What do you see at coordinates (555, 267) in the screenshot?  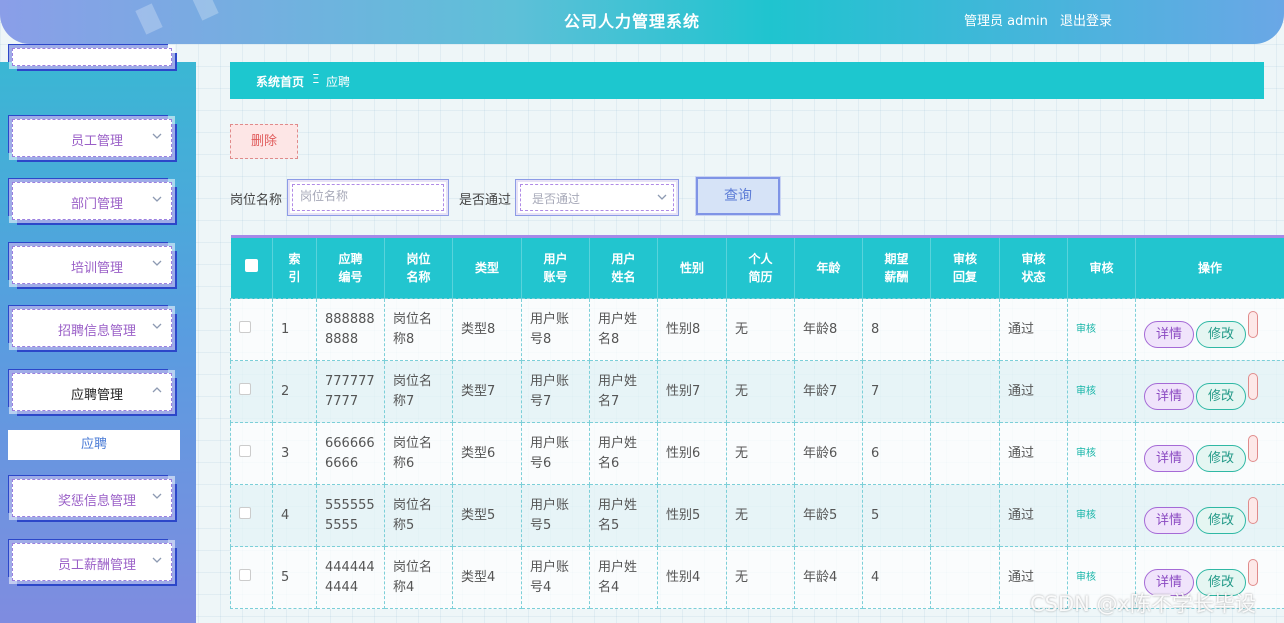 I see `column-header: 用户 账号` at bounding box center [555, 267].